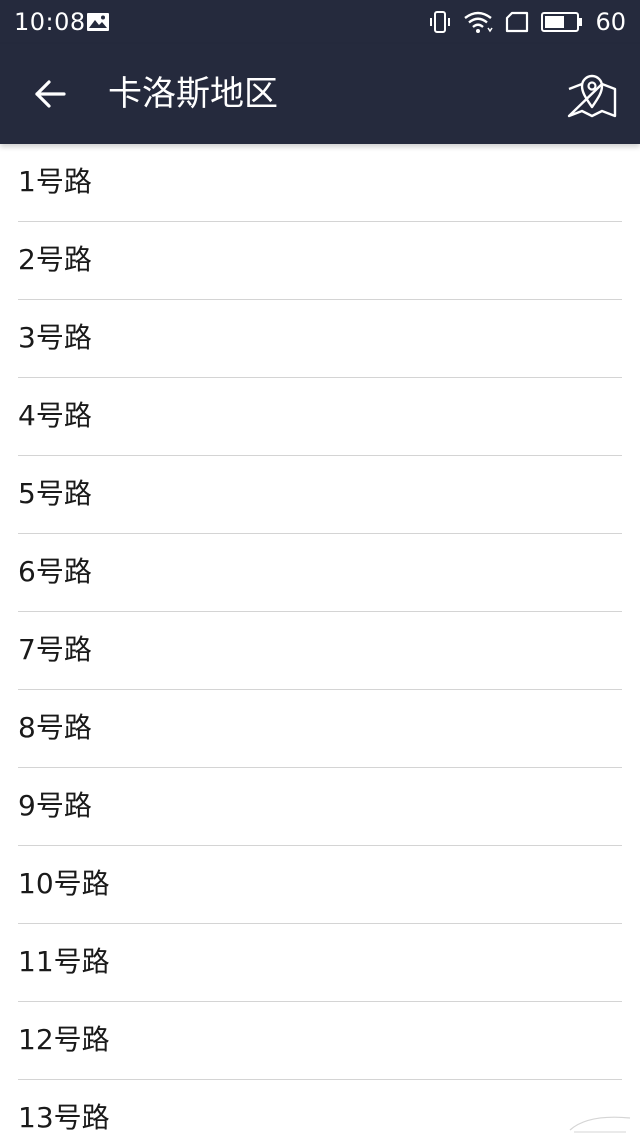 This screenshot has height=1138, width=640. Describe the element at coordinates (320, 651) in the screenshot. I see `list-item: 7号路` at that location.